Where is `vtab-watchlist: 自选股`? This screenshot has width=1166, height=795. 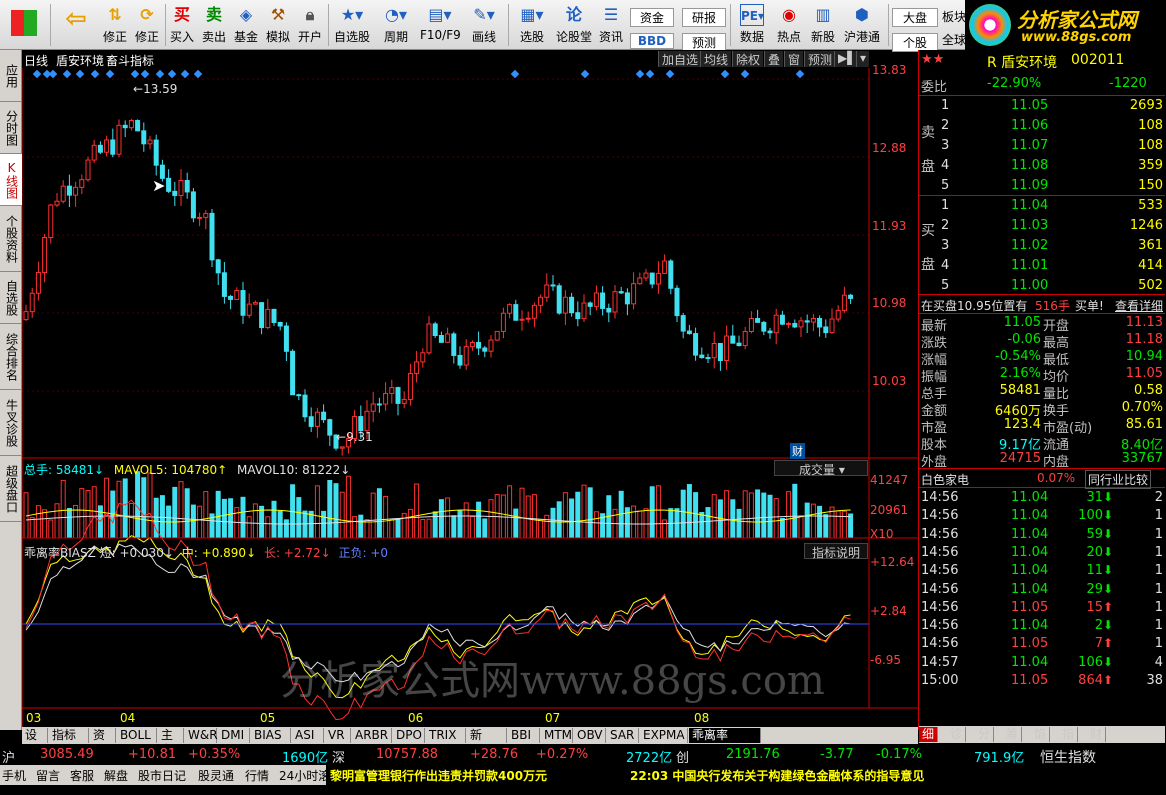 vtab-watchlist: 自选股 is located at coordinates (11, 298).